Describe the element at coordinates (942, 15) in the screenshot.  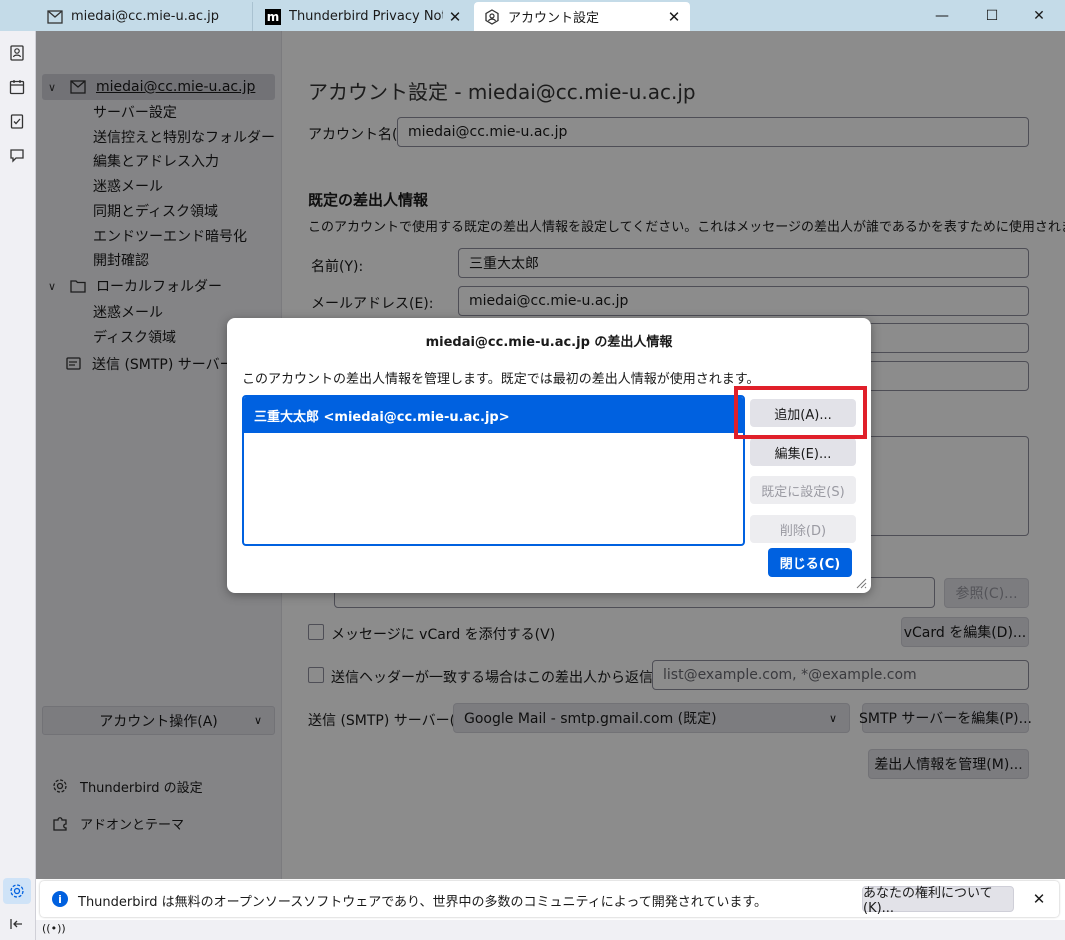
I see `minimize-button: —` at that location.